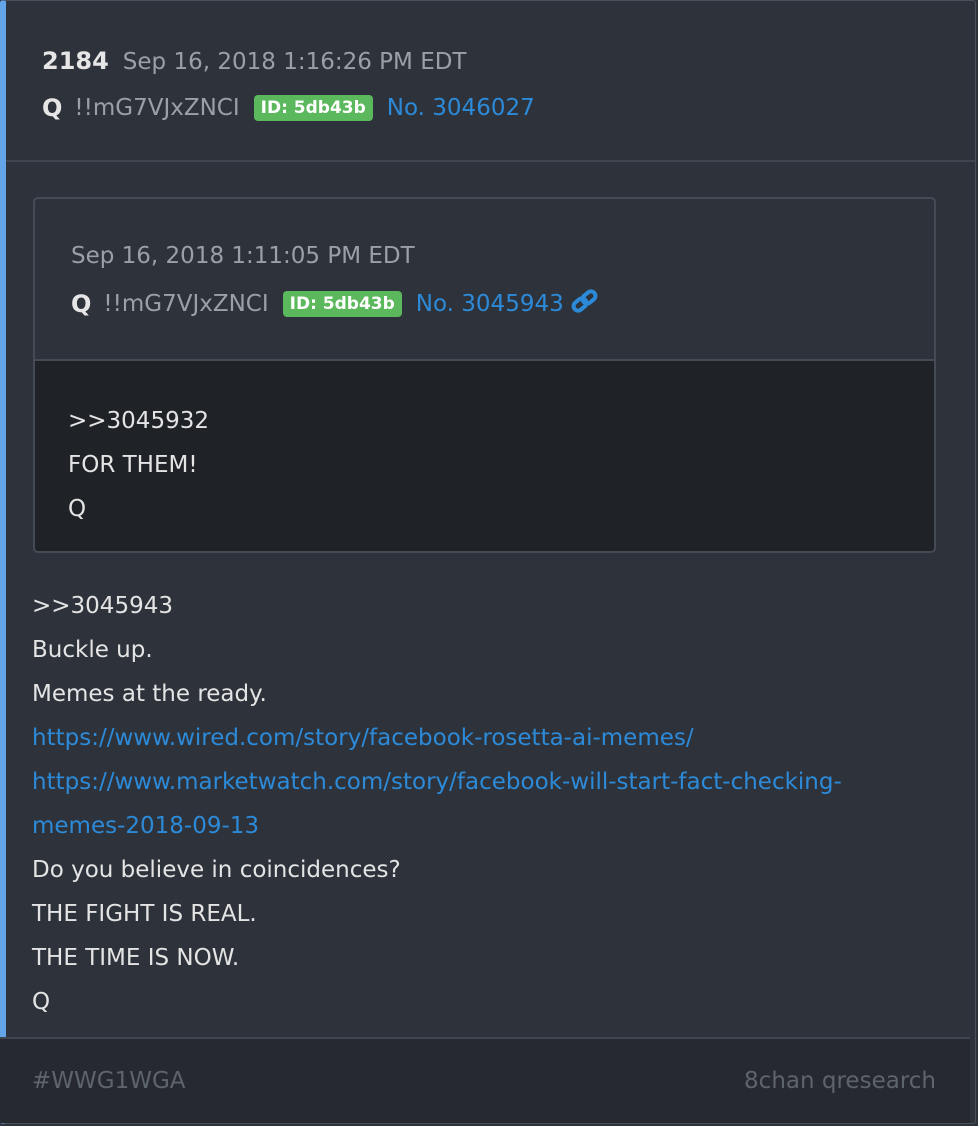  I want to click on hashtag: #WWG1WGA, so click(109, 1081).